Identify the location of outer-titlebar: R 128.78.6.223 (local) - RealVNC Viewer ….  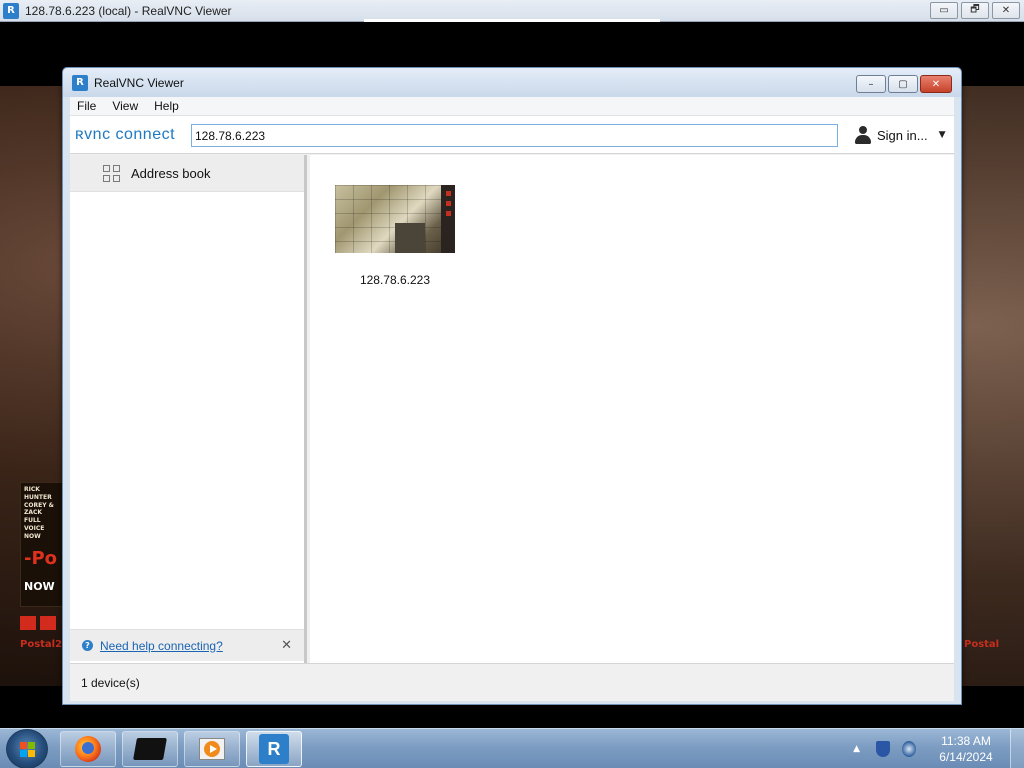
(512, 11).